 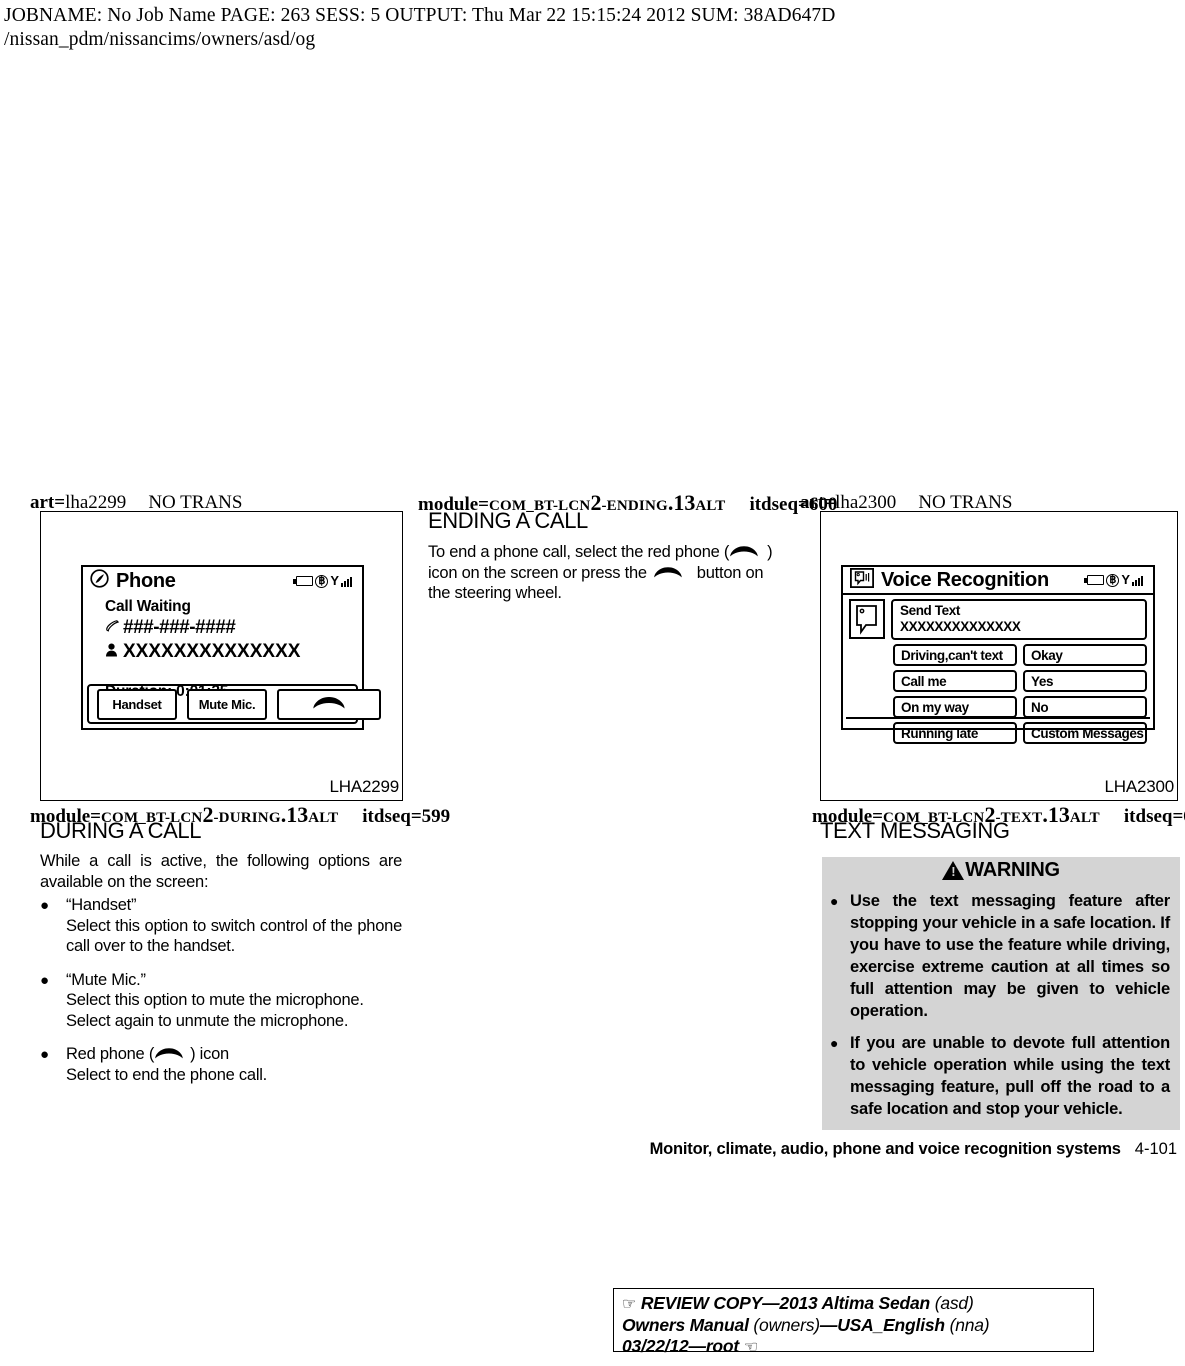 What do you see at coordinates (136, 503) in the screenshot?
I see `art-tag-left: art=lha2299 NO TRANS` at bounding box center [136, 503].